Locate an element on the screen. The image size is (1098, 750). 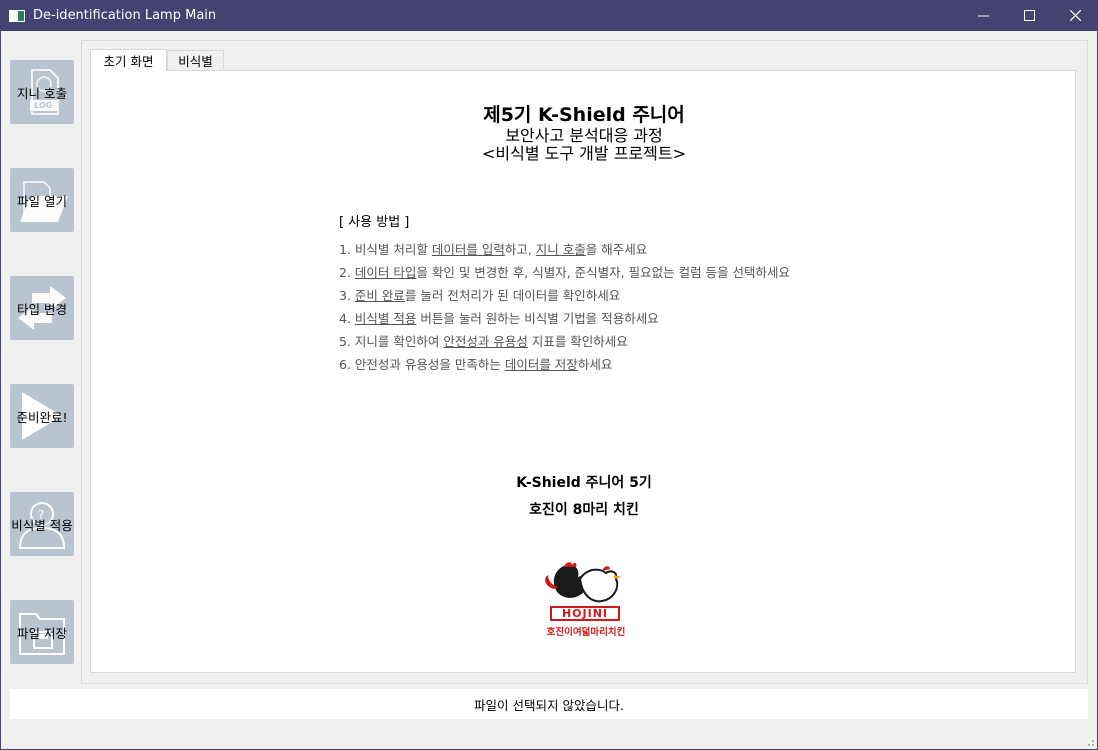
open-file-button: 파일 열기 is located at coordinates (42, 200).